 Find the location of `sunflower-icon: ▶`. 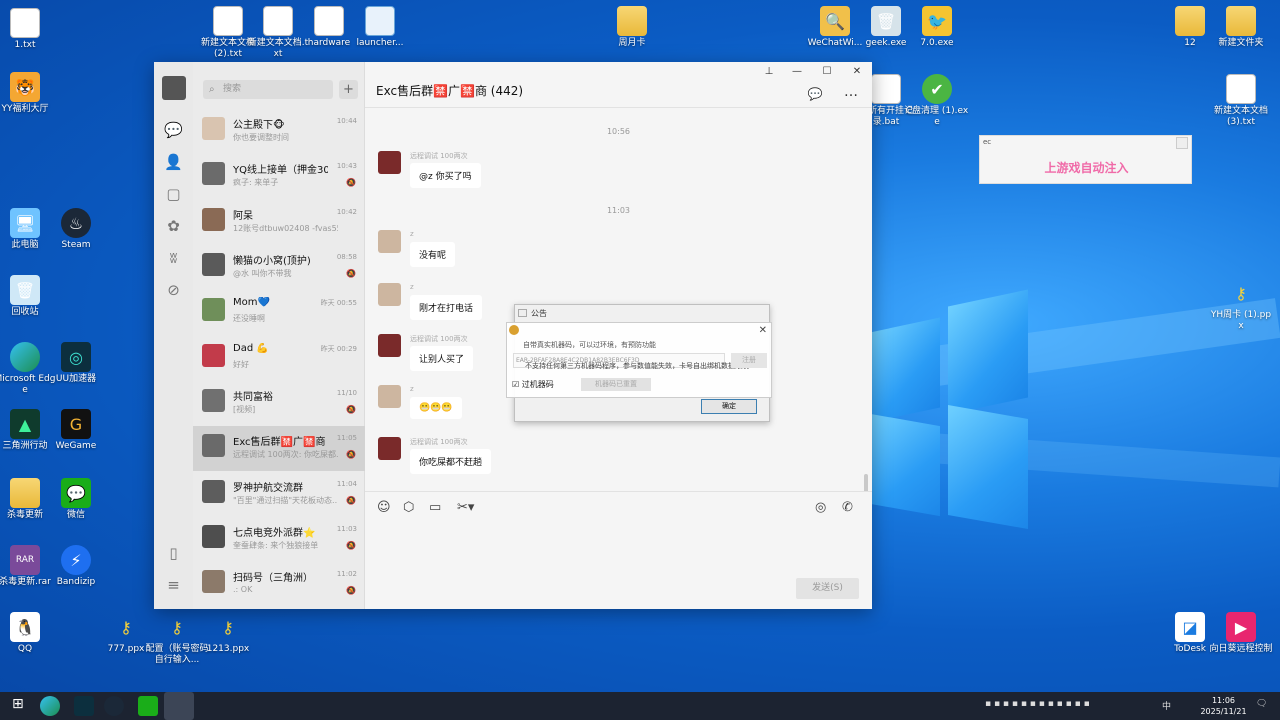

sunflower-icon: ▶ is located at coordinates (1241, 627).